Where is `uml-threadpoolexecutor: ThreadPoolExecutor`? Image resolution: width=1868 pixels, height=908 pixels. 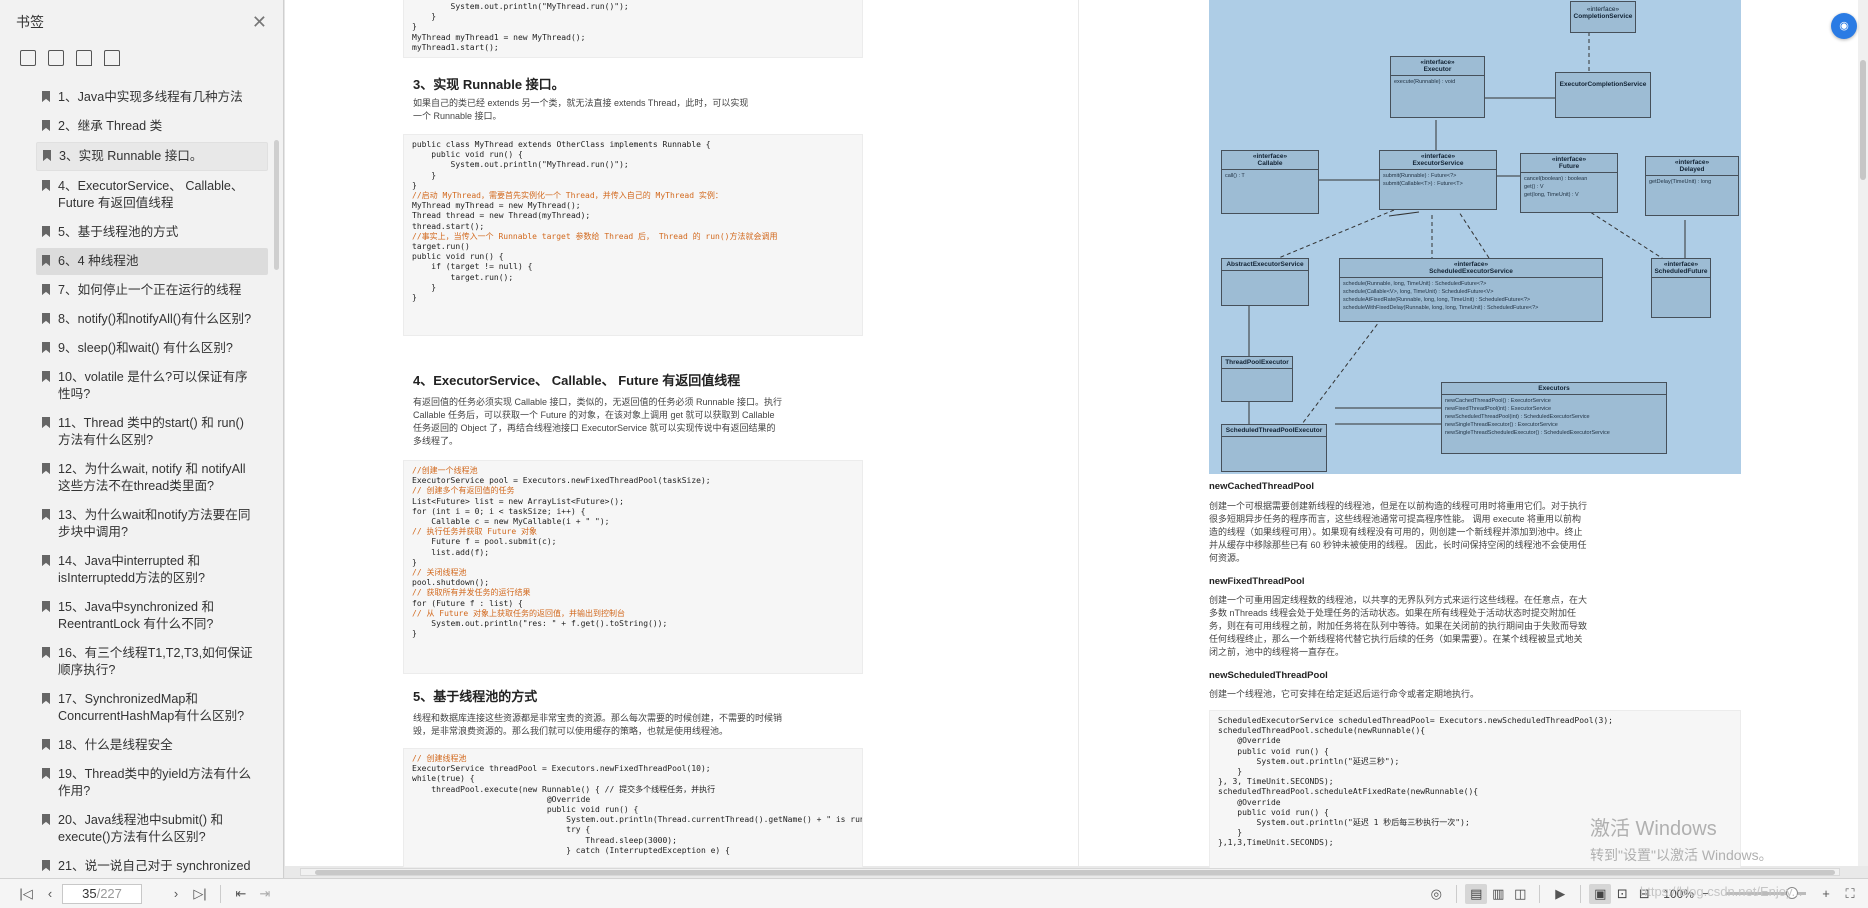 uml-threadpoolexecutor: ThreadPoolExecutor is located at coordinates (1257, 379).